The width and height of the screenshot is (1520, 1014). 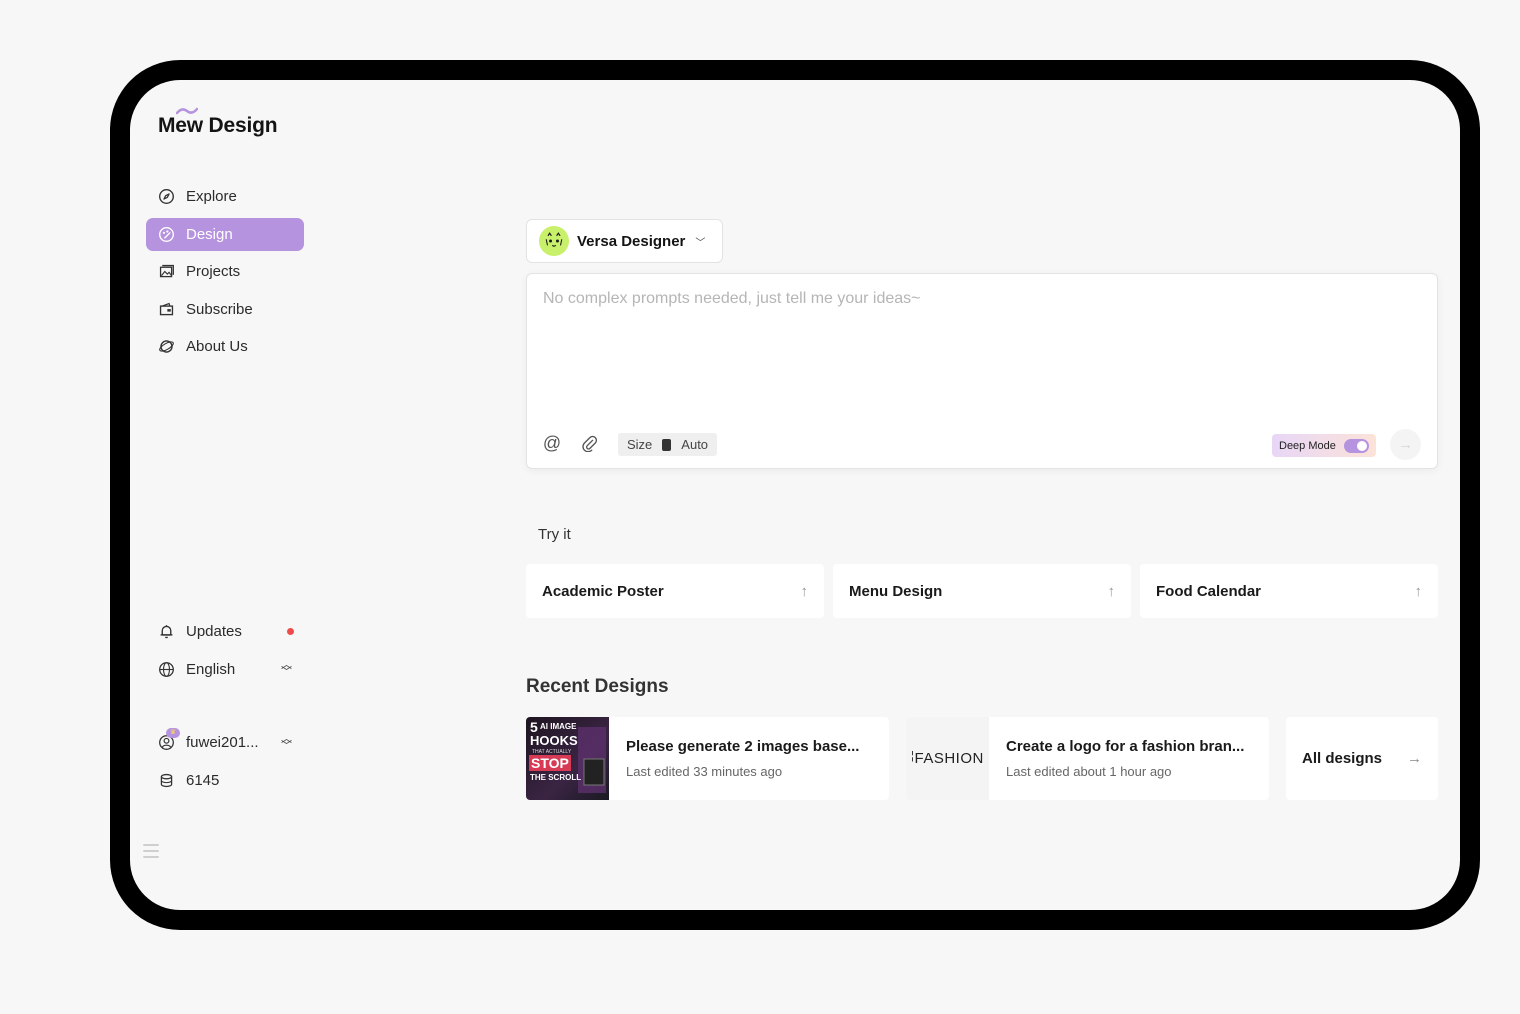 I want to click on coins-icon, so click(x=166, y=780).